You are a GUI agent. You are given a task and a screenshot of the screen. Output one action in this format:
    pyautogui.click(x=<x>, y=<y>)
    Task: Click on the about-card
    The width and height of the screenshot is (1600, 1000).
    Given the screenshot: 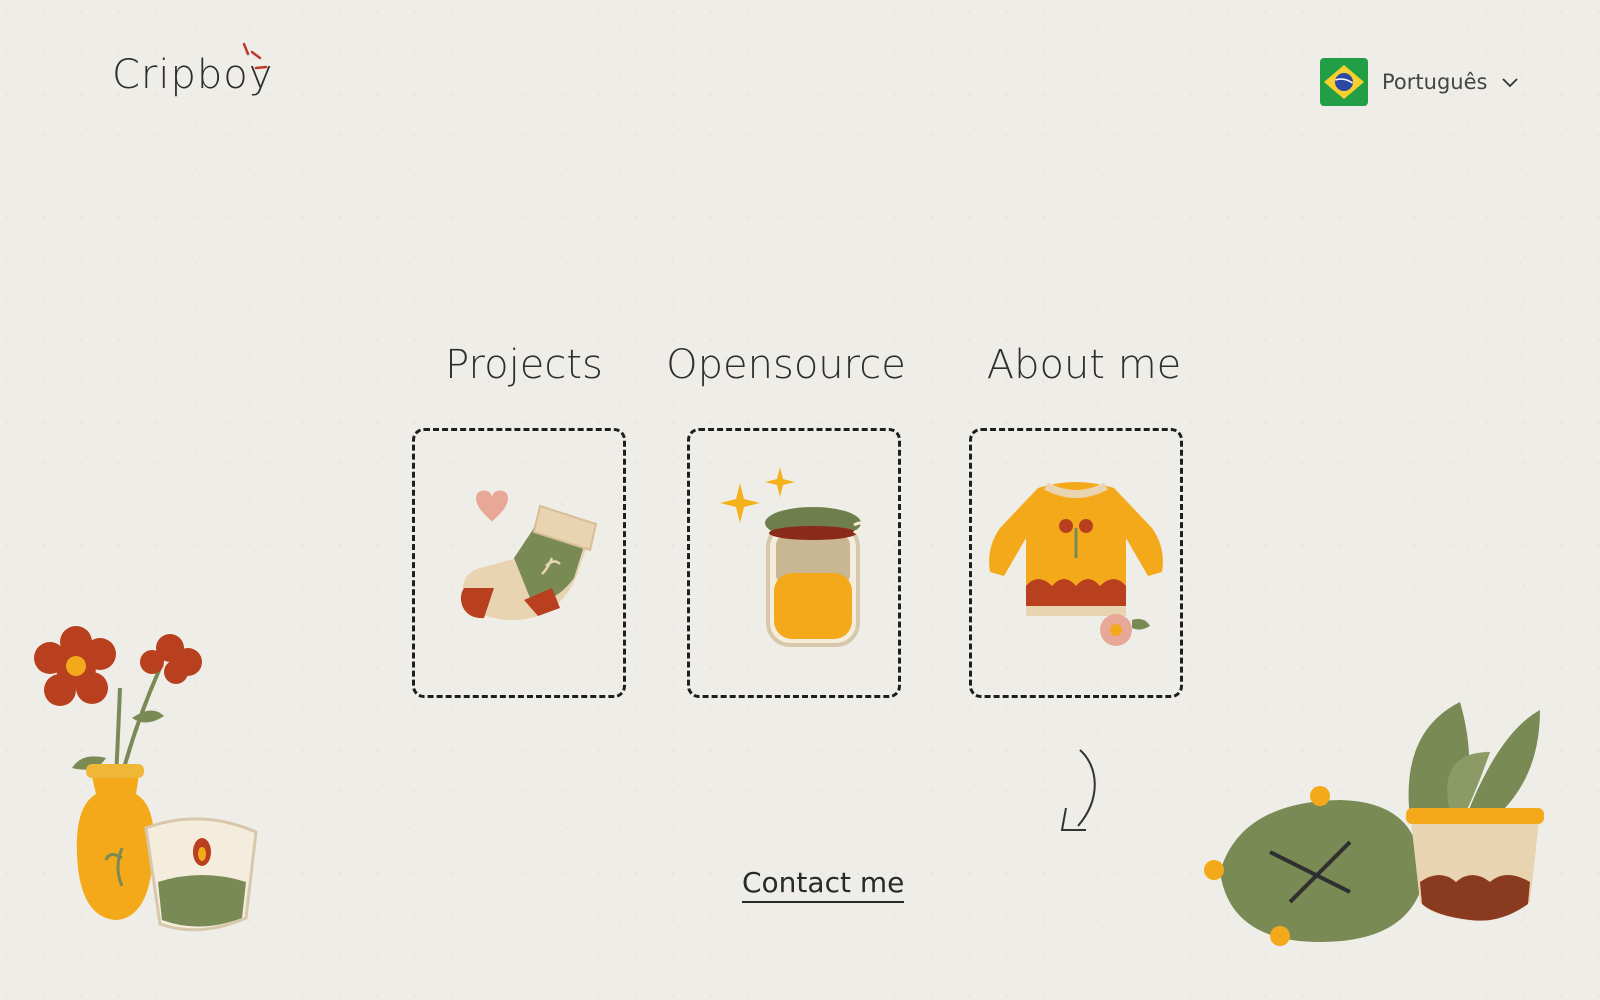 What is the action you would take?
    pyautogui.click(x=1076, y=563)
    